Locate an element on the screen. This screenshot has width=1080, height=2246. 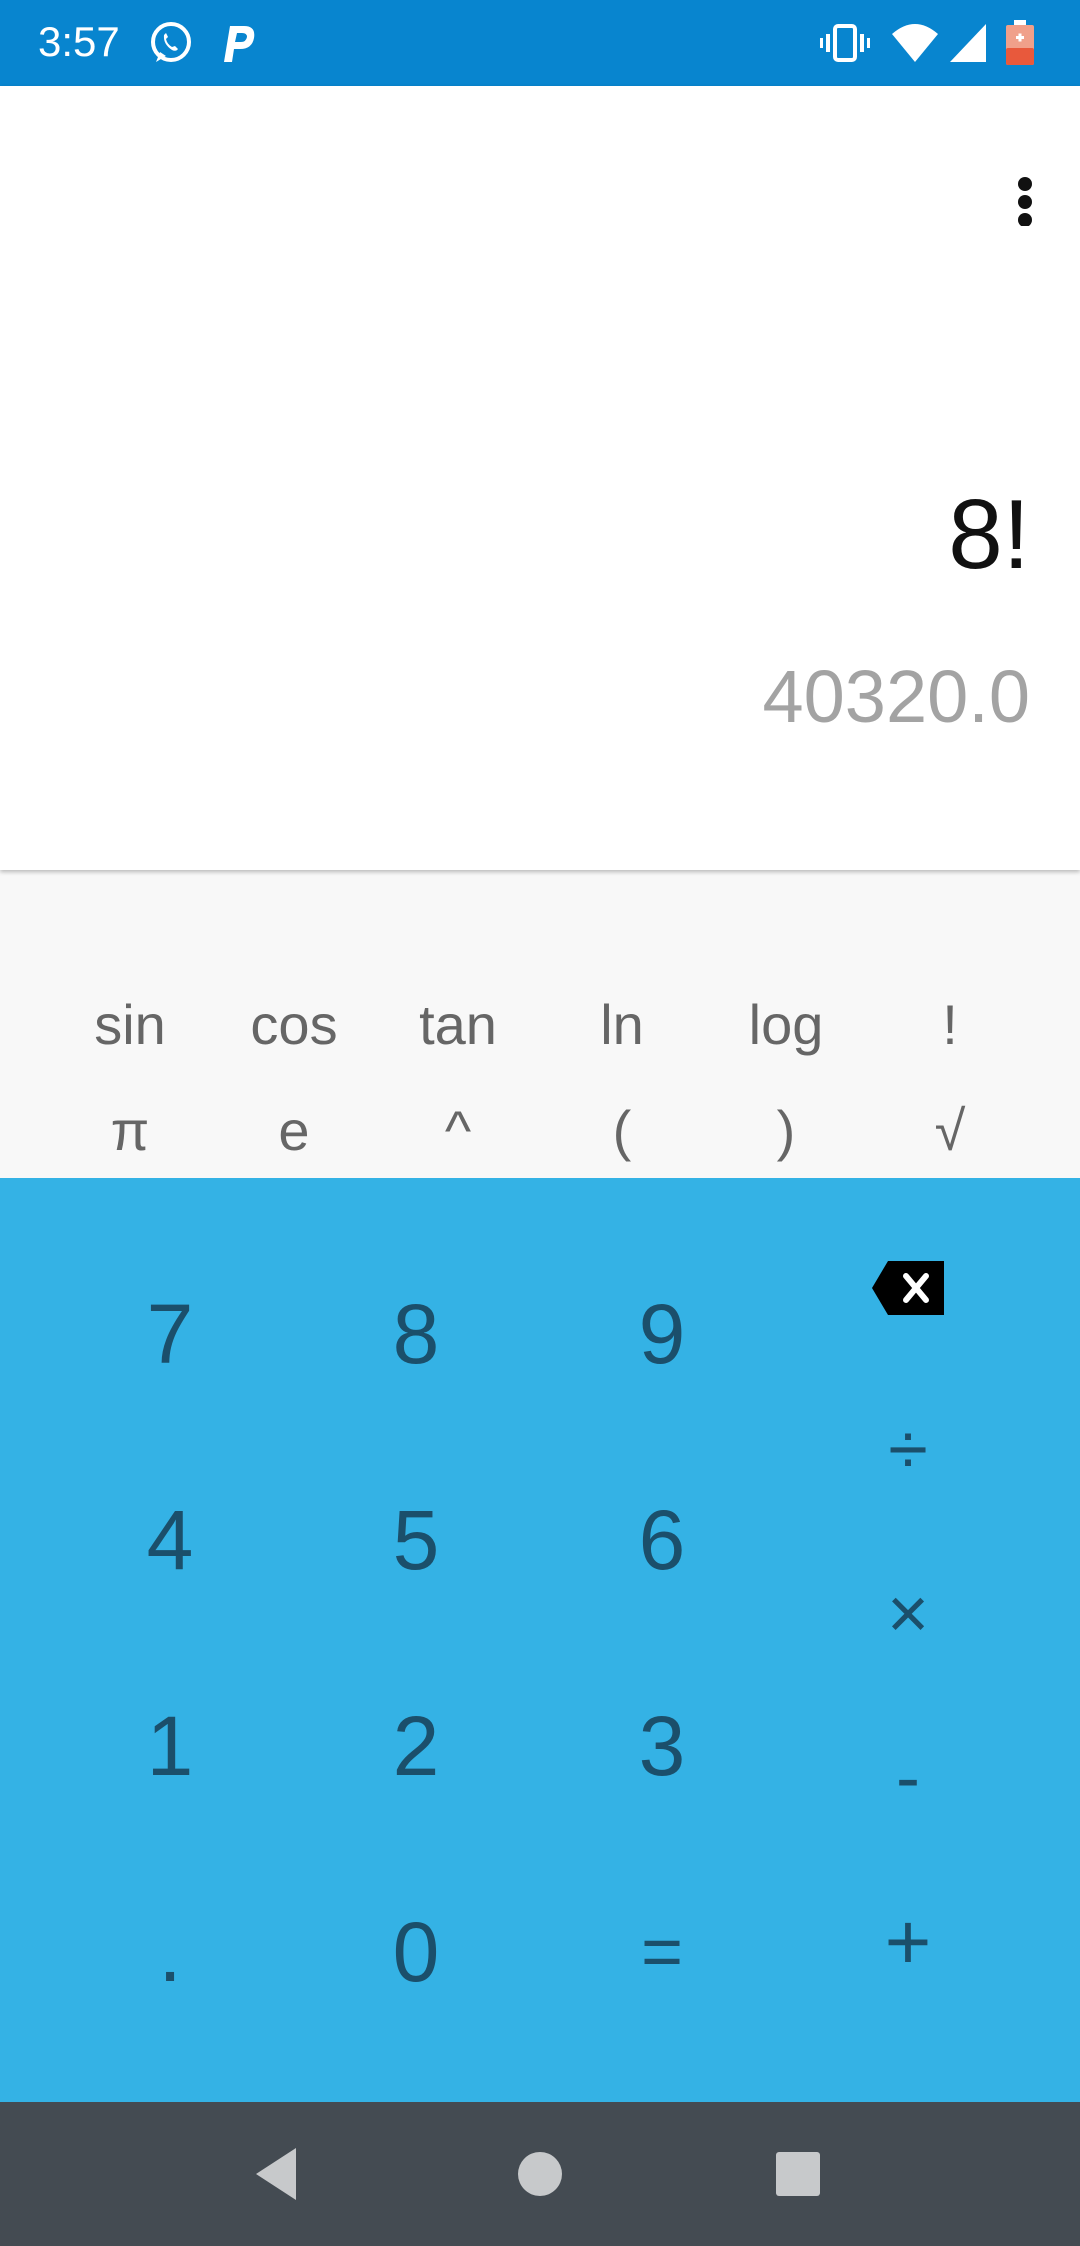
digit-1-button: 1 is located at coordinates (170, 1746).